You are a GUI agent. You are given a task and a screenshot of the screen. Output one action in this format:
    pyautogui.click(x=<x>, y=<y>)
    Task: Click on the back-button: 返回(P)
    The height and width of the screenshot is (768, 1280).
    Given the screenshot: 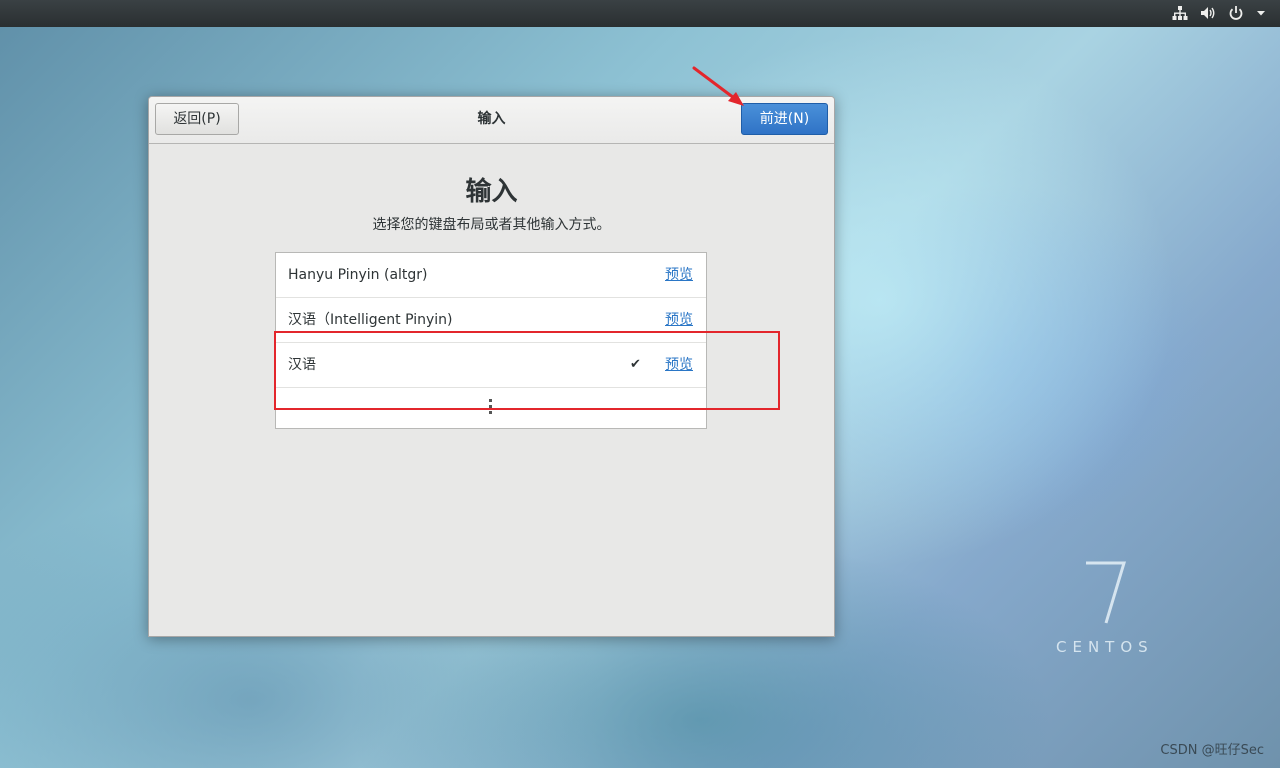 What is the action you would take?
    pyautogui.click(x=197, y=119)
    